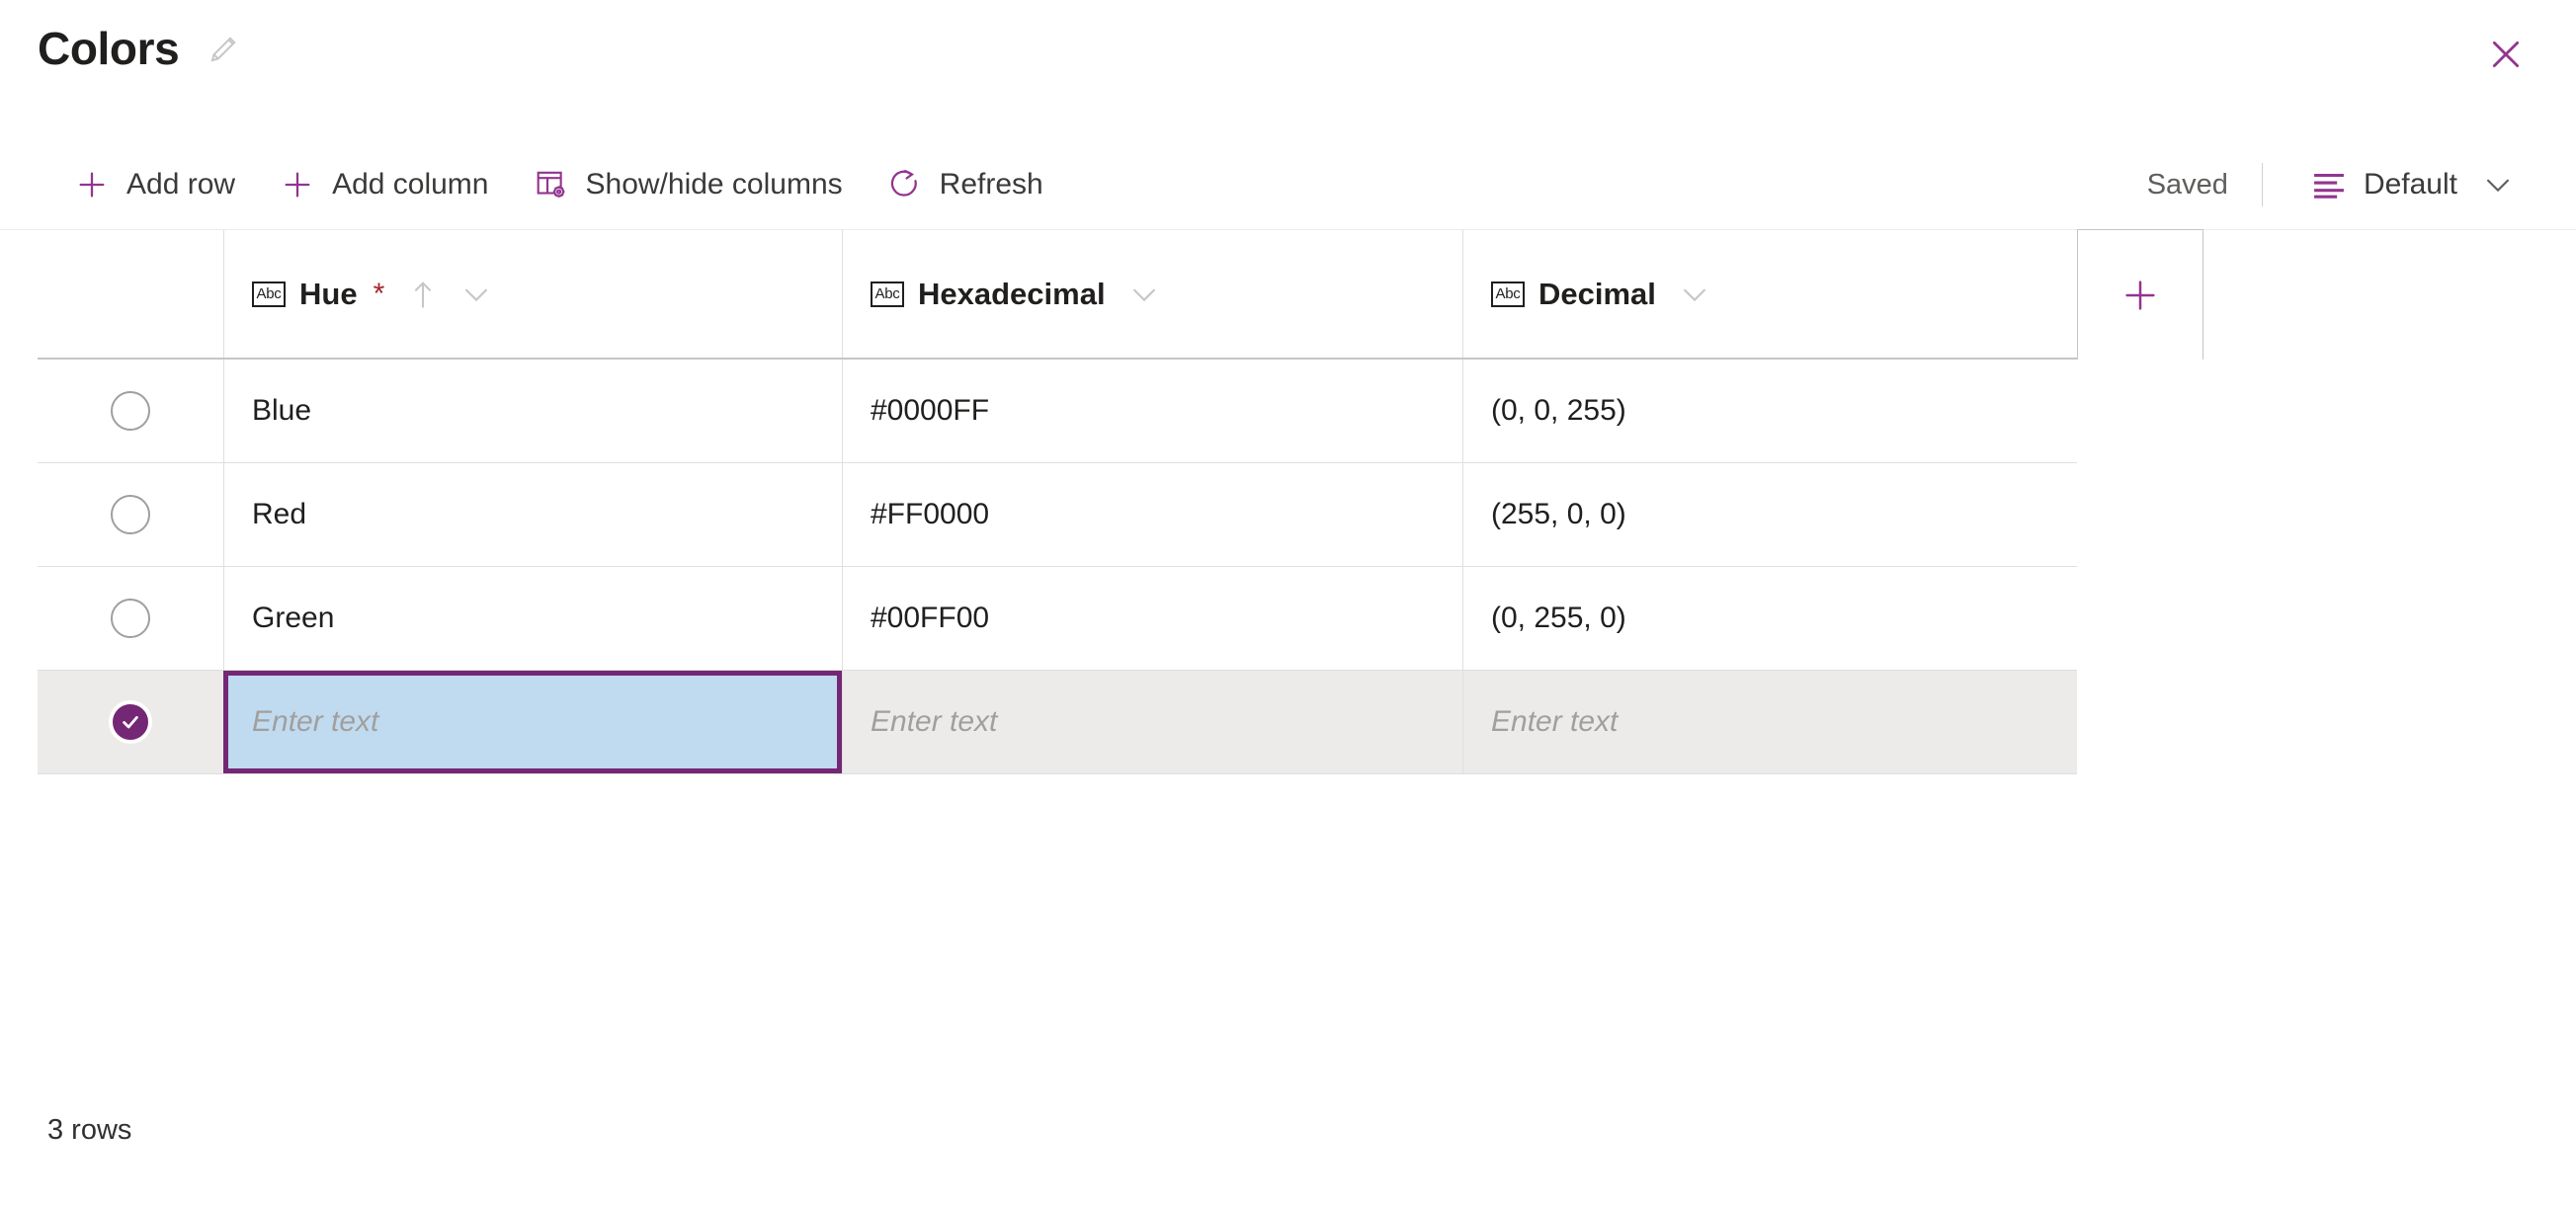 The image size is (2576, 1207). I want to click on add-column-button: Add column, so click(388, 184).